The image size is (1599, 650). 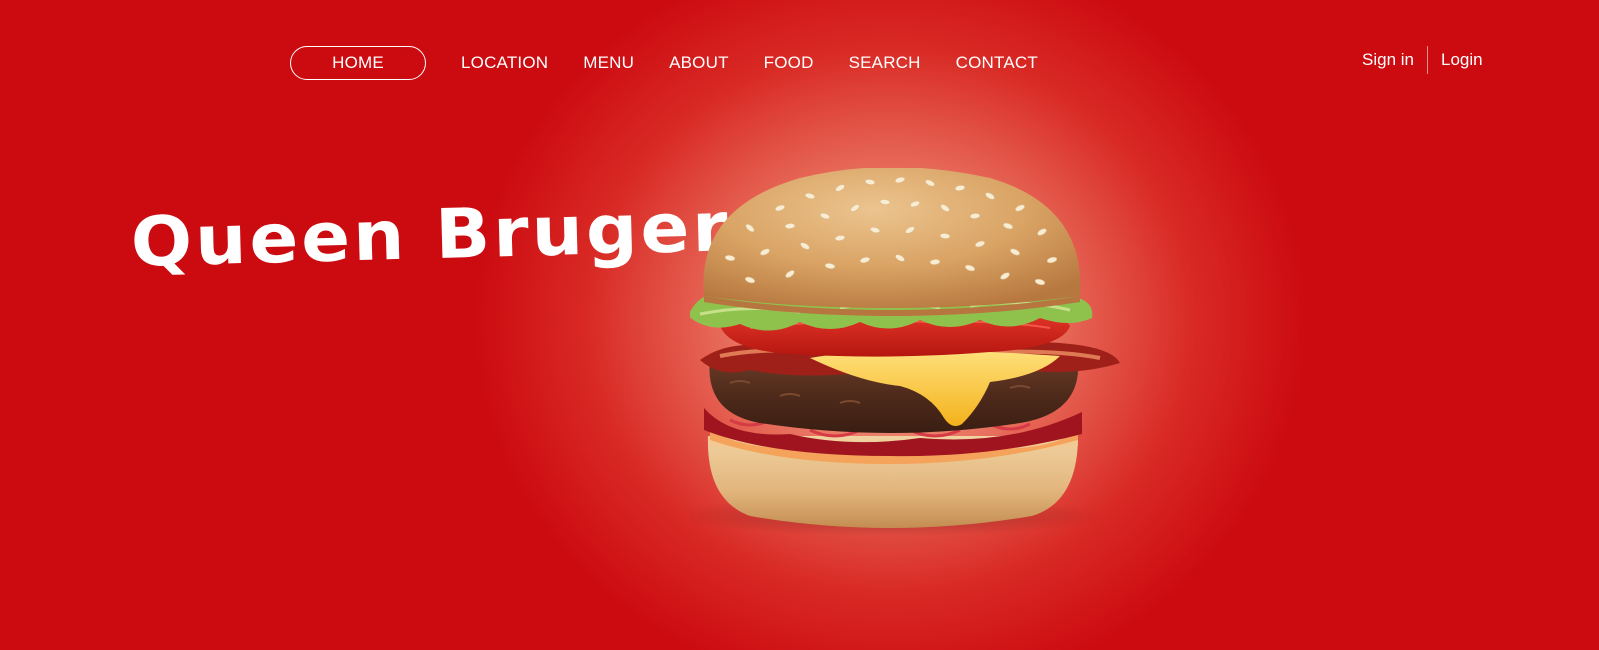 What do you see at coordinates (1422, 60) in the screenshot?
I see `auth-links: Sign in Login` at bounding box center [1422, 60].